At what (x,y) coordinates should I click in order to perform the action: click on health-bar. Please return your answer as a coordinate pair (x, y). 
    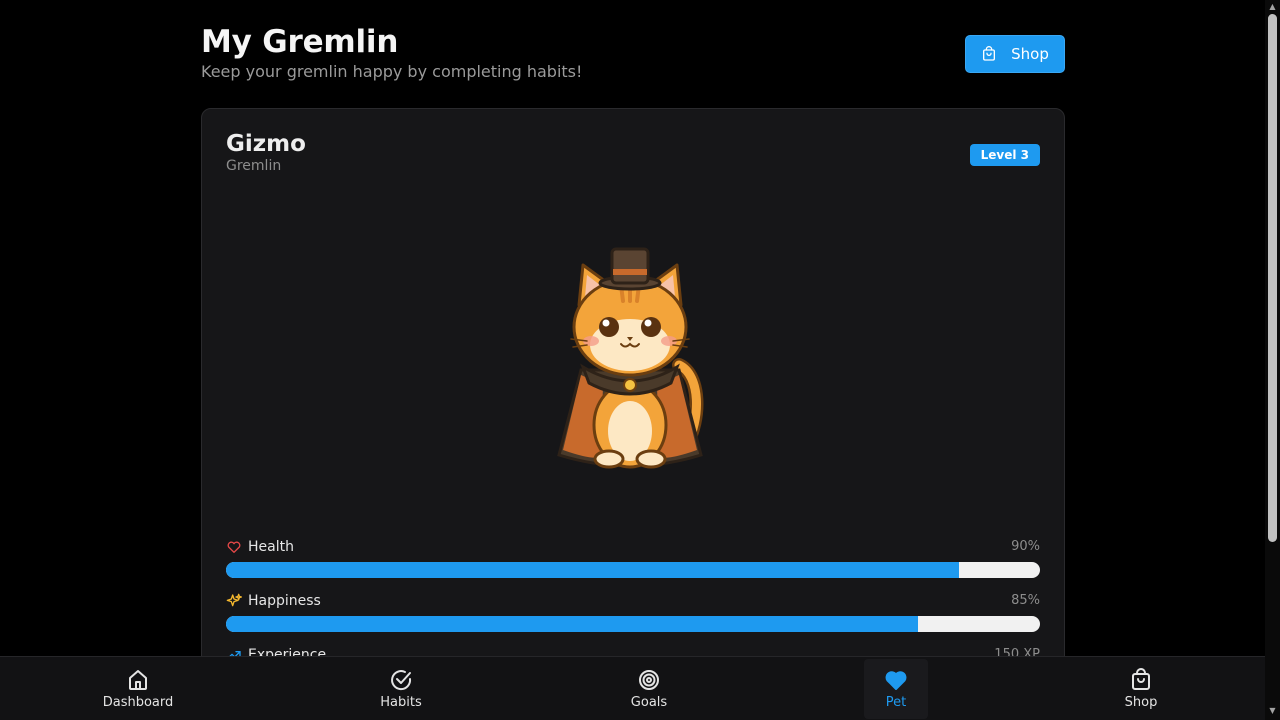
    Looking at the image, I should click on (633, 570).